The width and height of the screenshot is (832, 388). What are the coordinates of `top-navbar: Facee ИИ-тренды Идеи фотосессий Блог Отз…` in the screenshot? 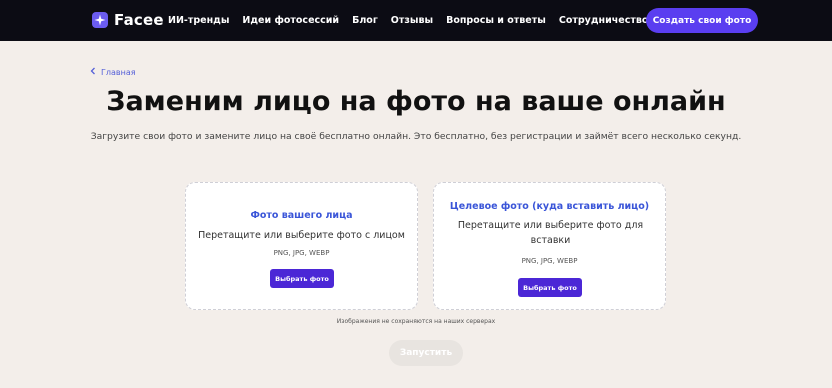 It's located at (416, 20).